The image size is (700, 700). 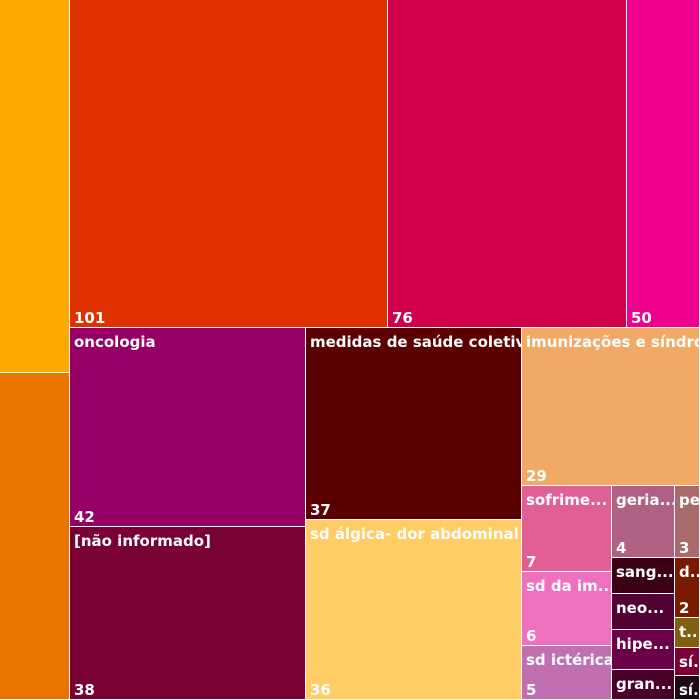 I want to click on tile-value: 50, so click(x=641, y=318).